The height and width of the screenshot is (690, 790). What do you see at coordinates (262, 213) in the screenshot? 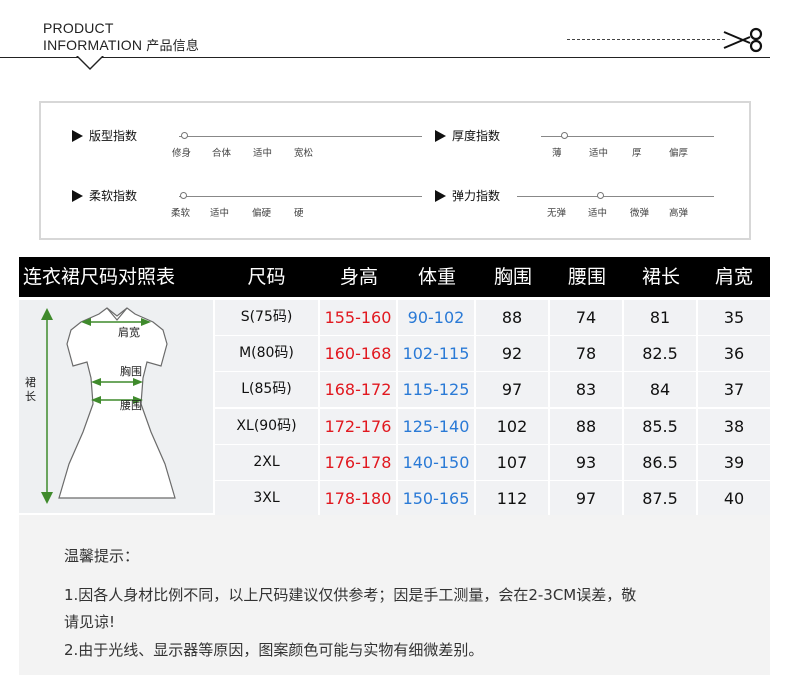
I see `index-option: 偏硬` at bounding box center [262, 213].